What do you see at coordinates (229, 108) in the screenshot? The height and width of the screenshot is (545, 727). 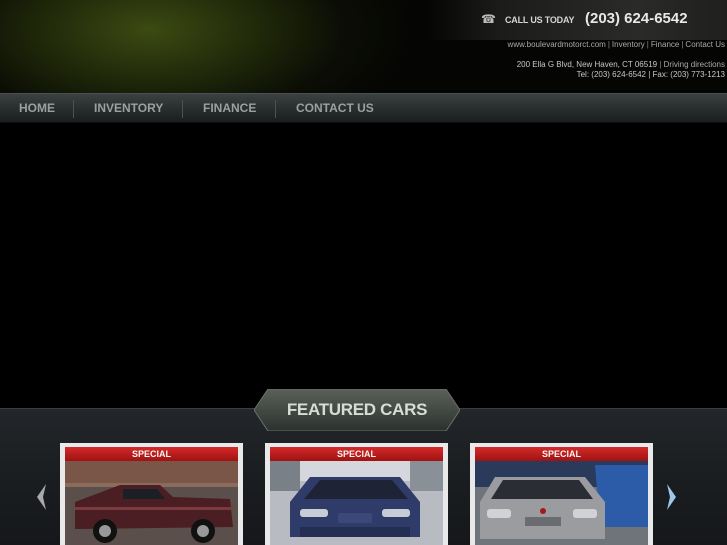 I see `nav-finance: FINANCE` at bounding box center [229, 108].